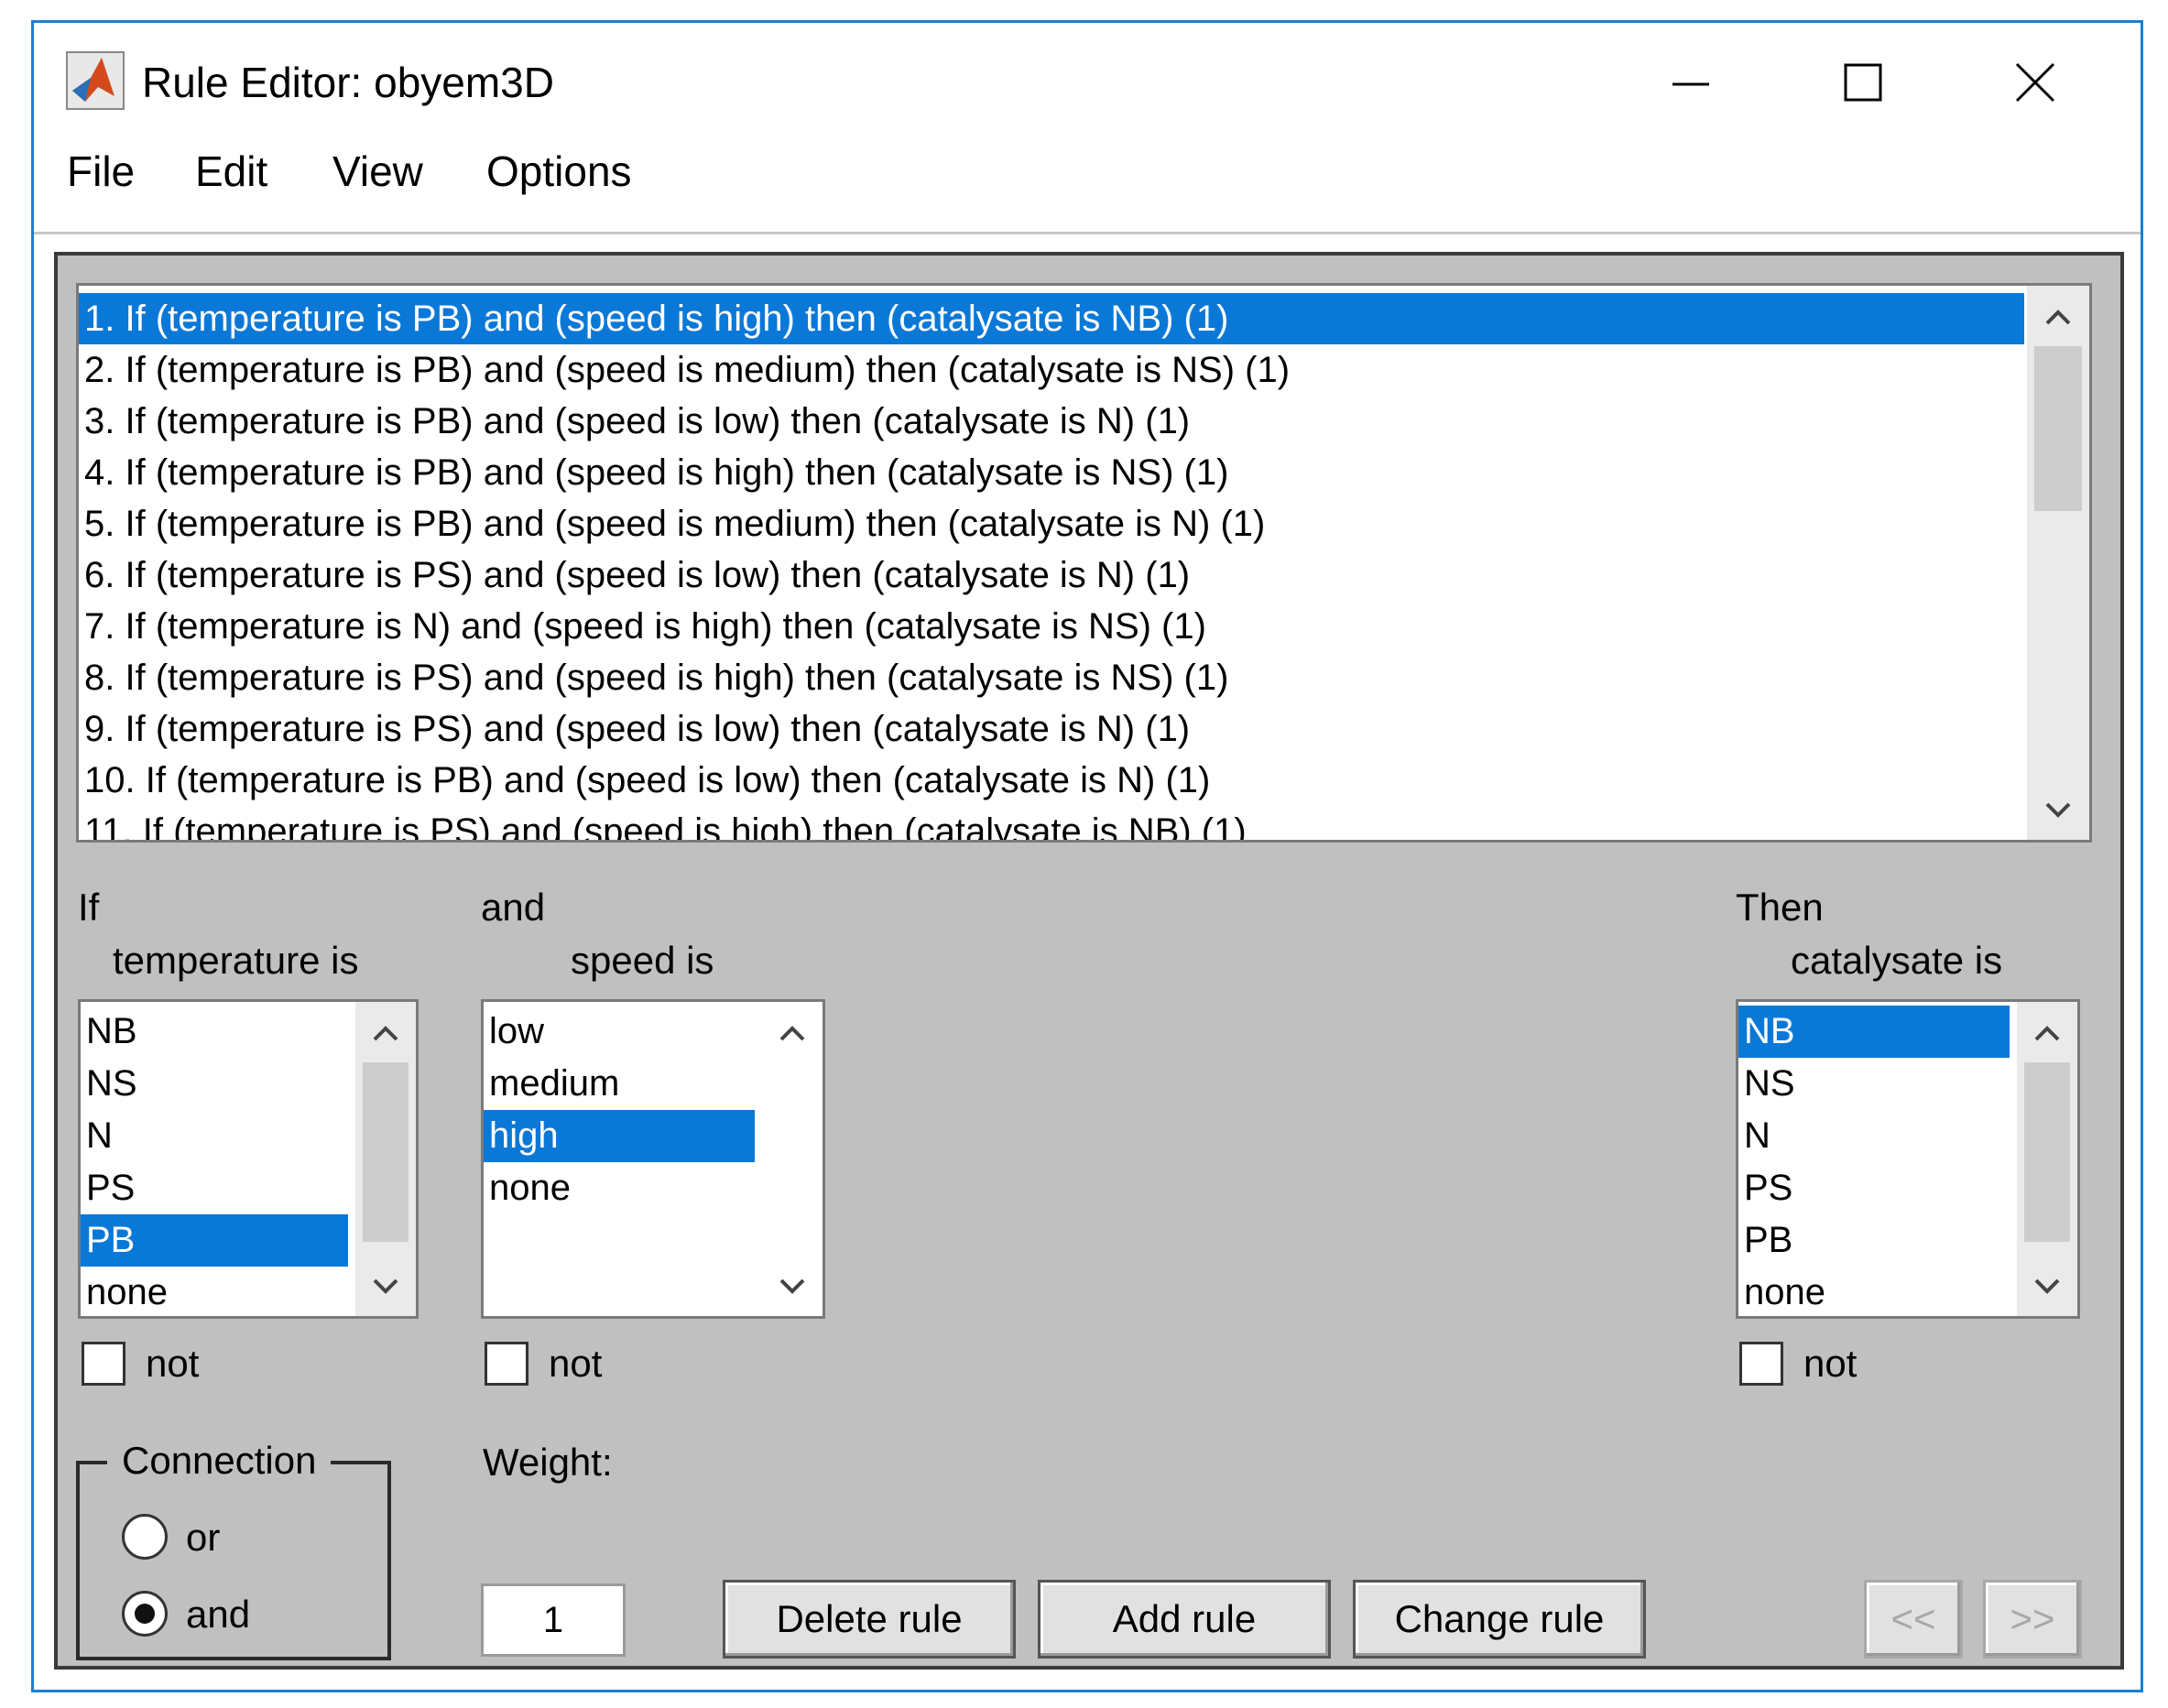 This screenshot has height=1708, width=2168. What do you see at coordinates (1087, 188) in the screenshot?
I see `menu-bar: File Edit View Options` at bounding box center [1087, 188].